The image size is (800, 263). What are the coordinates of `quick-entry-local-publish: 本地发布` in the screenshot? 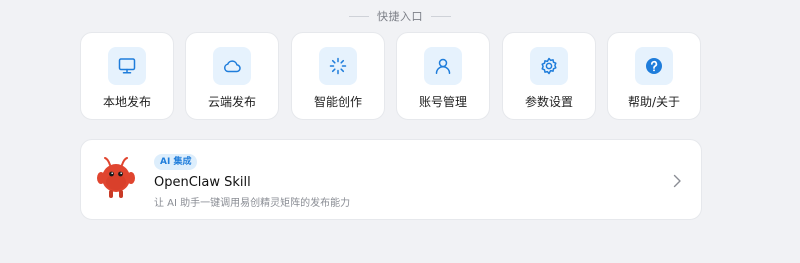 It's located at (127, 76).